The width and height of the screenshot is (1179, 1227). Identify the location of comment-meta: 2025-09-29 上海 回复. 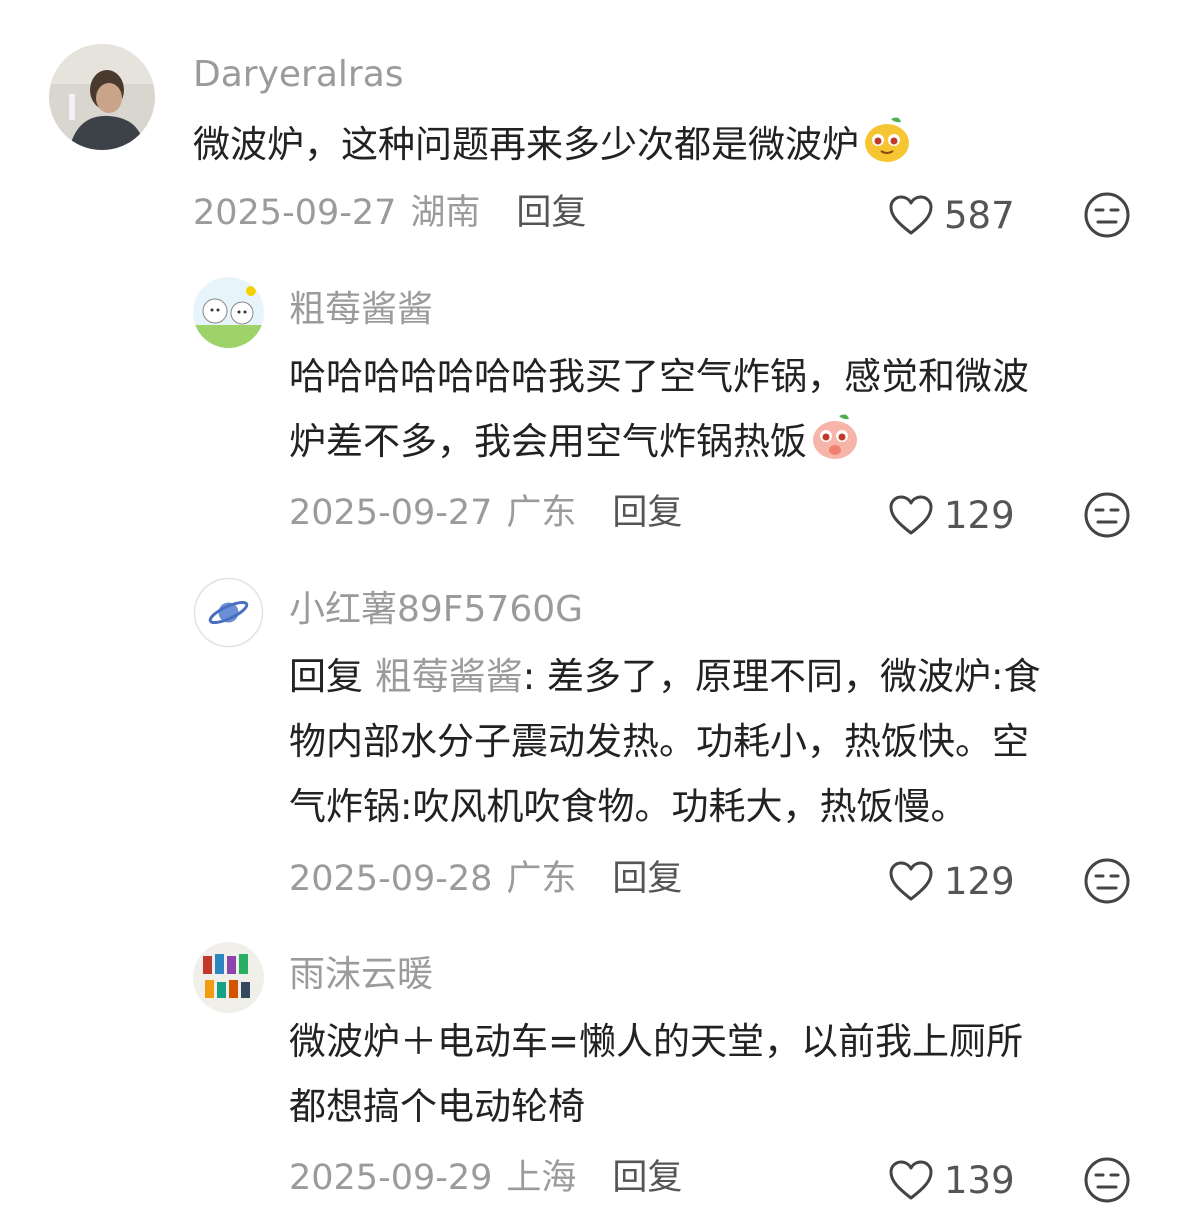
(485, 1178).